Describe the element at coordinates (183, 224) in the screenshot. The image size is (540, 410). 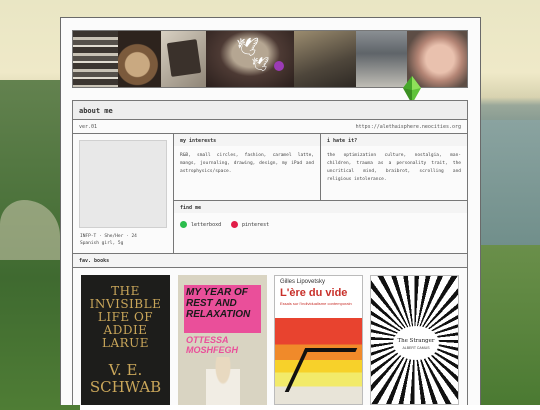
I see `letterboxd-icon` at that location.